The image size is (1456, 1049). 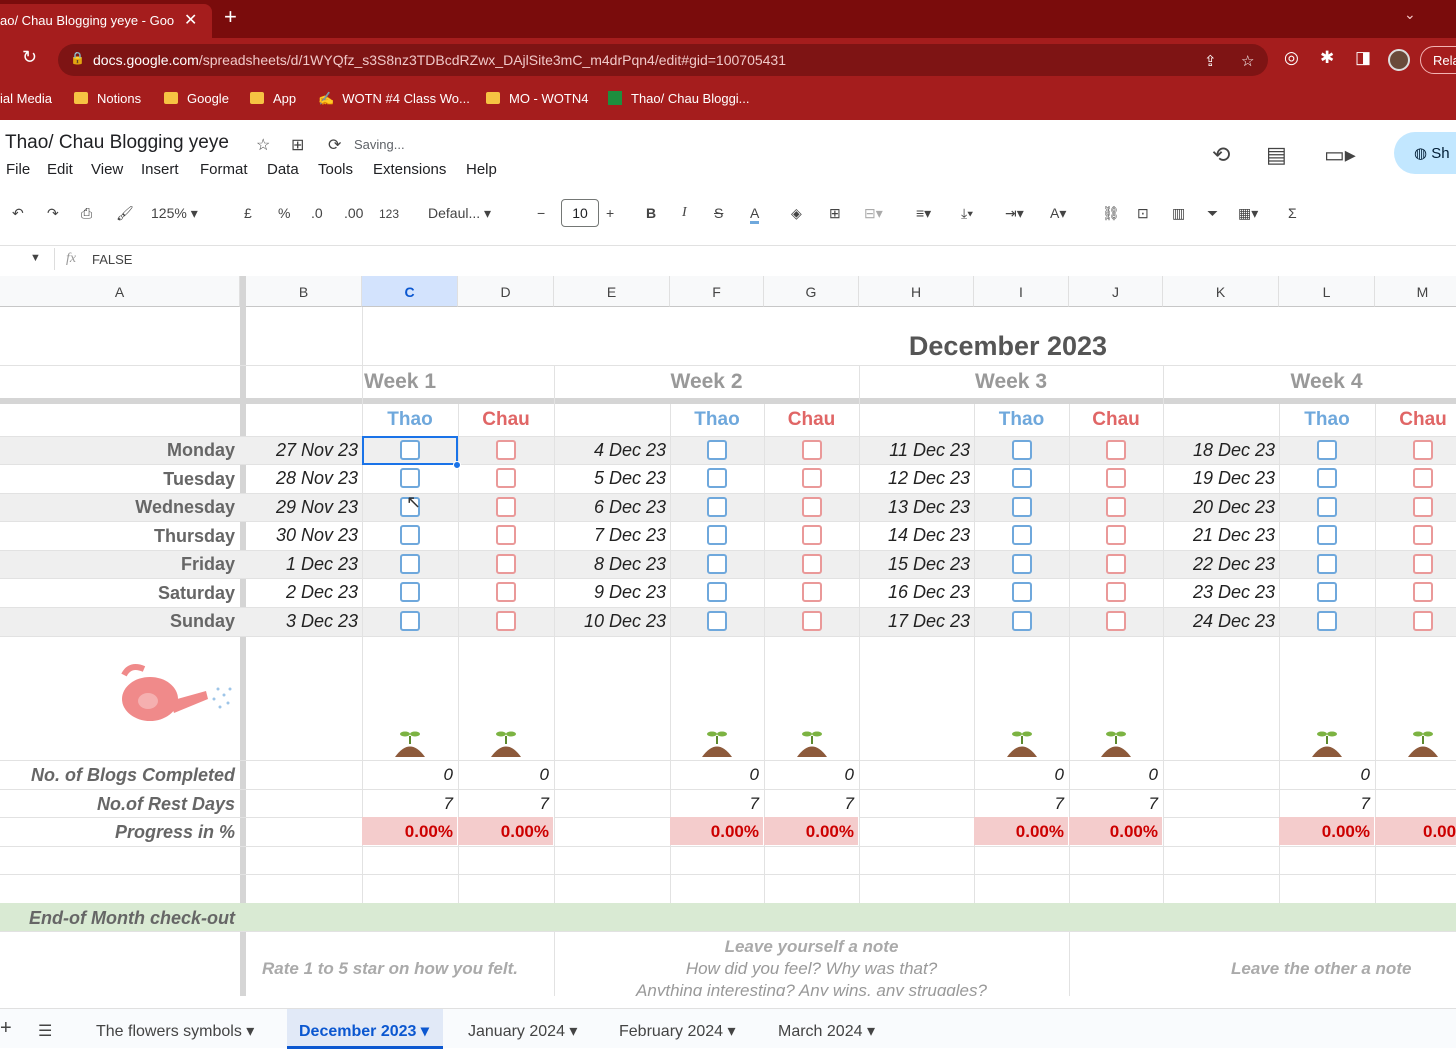 I want to click on number-format-button: 123, so click(x=389, y=214).